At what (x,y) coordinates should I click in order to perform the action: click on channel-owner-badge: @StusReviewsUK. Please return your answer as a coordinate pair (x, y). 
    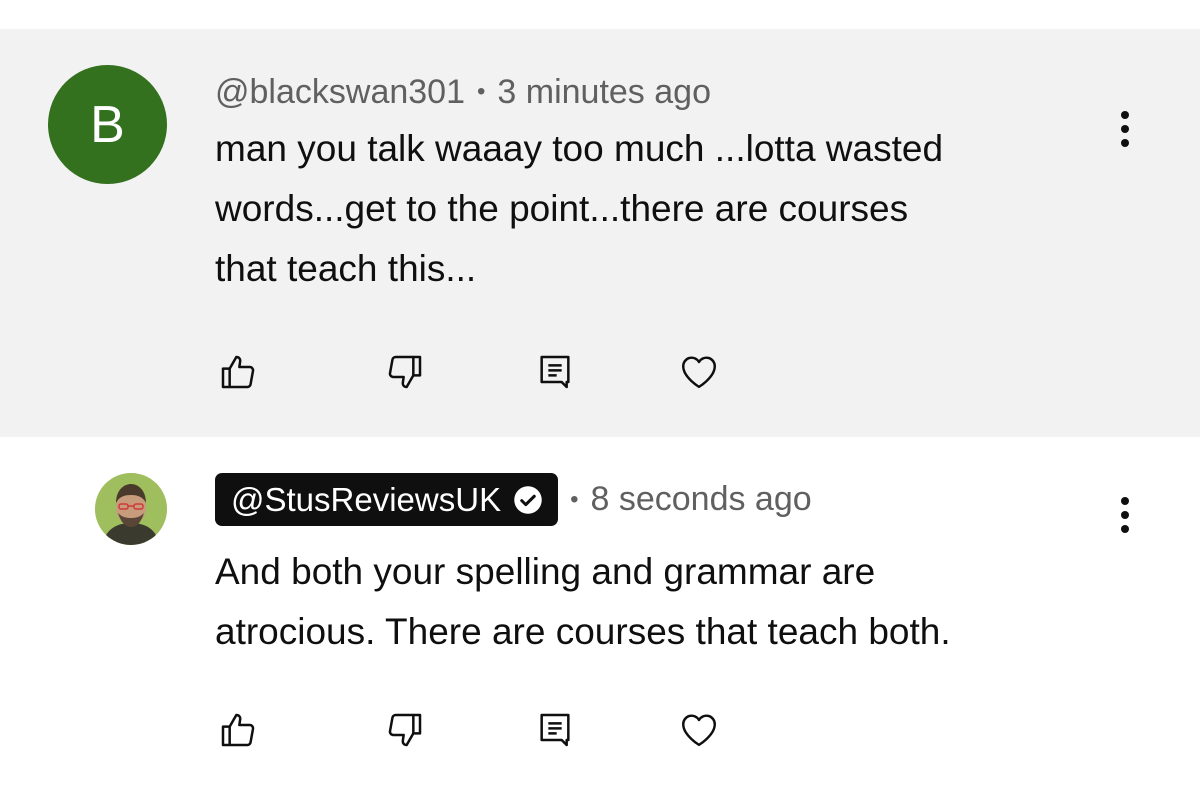
    Looking at the image, I should click on (387, 499).